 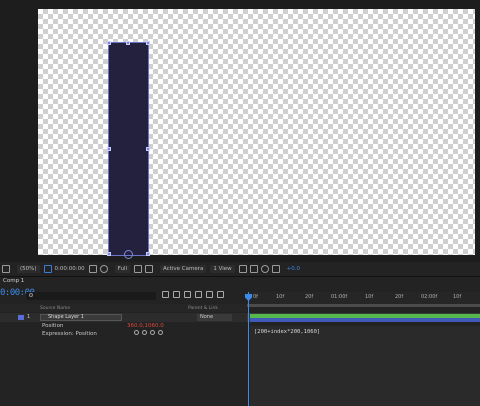 What do you see at coordinates (363, 298) in the screenshot?
I see `time-ruler: 0f 10f 20f 01:00f 10f 20f 02:00f 10f` at bounding box center [363, 298].